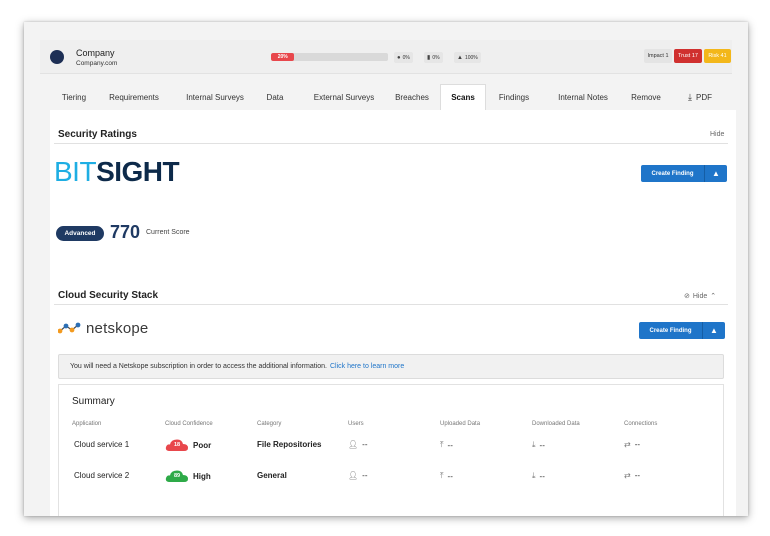 The width and height of the screenshot is (770, 536). What do you see at coordinates (215, 97) in the screenshot?
I see `tab-internal-surveys: Internal Surveys` at bounding box center [215, 97].